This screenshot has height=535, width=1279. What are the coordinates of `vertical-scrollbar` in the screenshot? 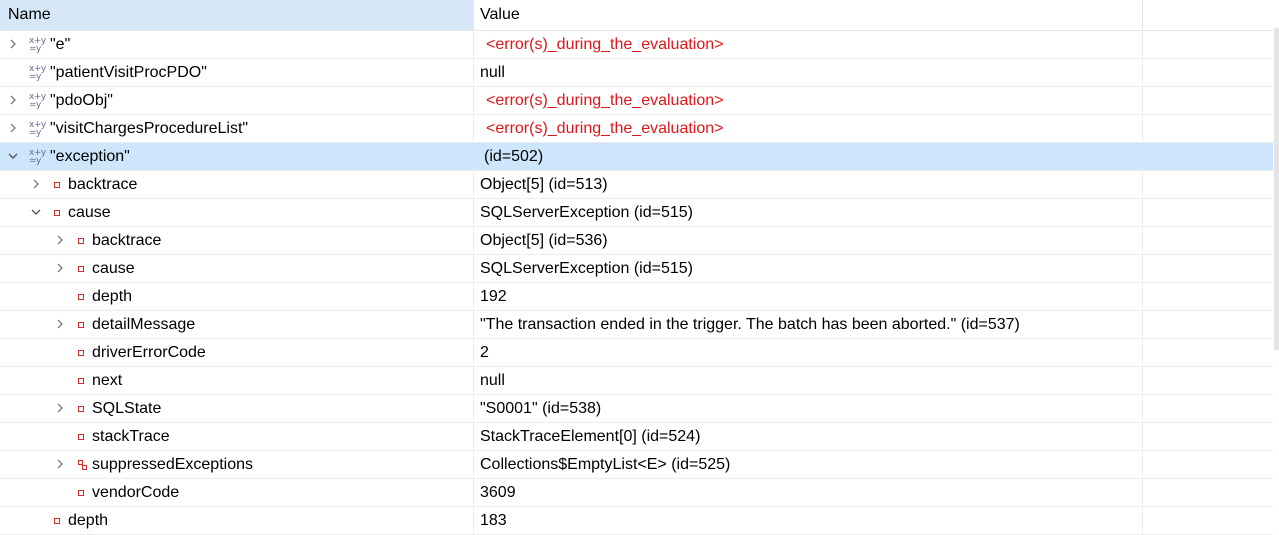 It's located at (1276, 267).